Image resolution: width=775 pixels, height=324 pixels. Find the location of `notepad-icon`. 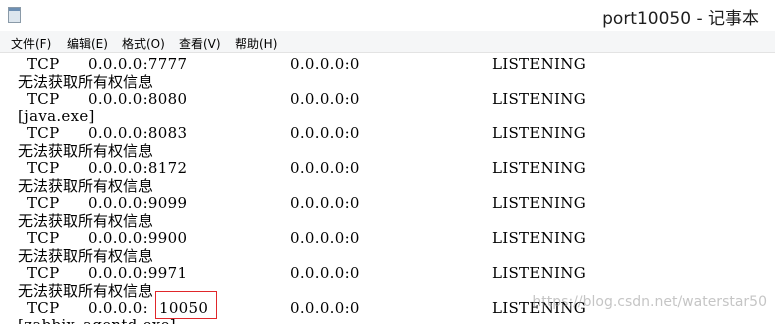

notepad-icon is located at coordinates (14, 15).